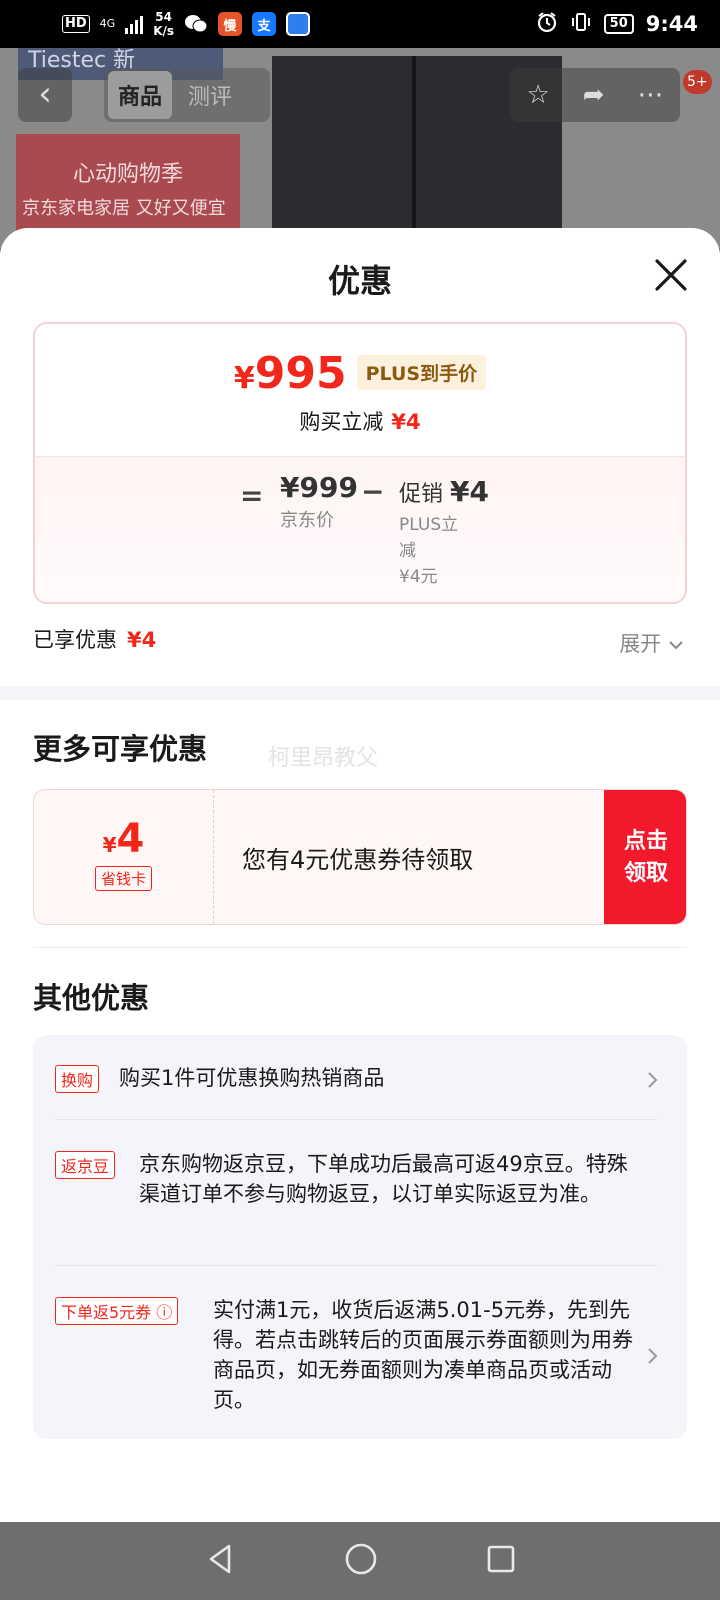 This screenshot has height=1600, width=720. I want to click on promo-detail-line: PLUS立, so click(429, 525).